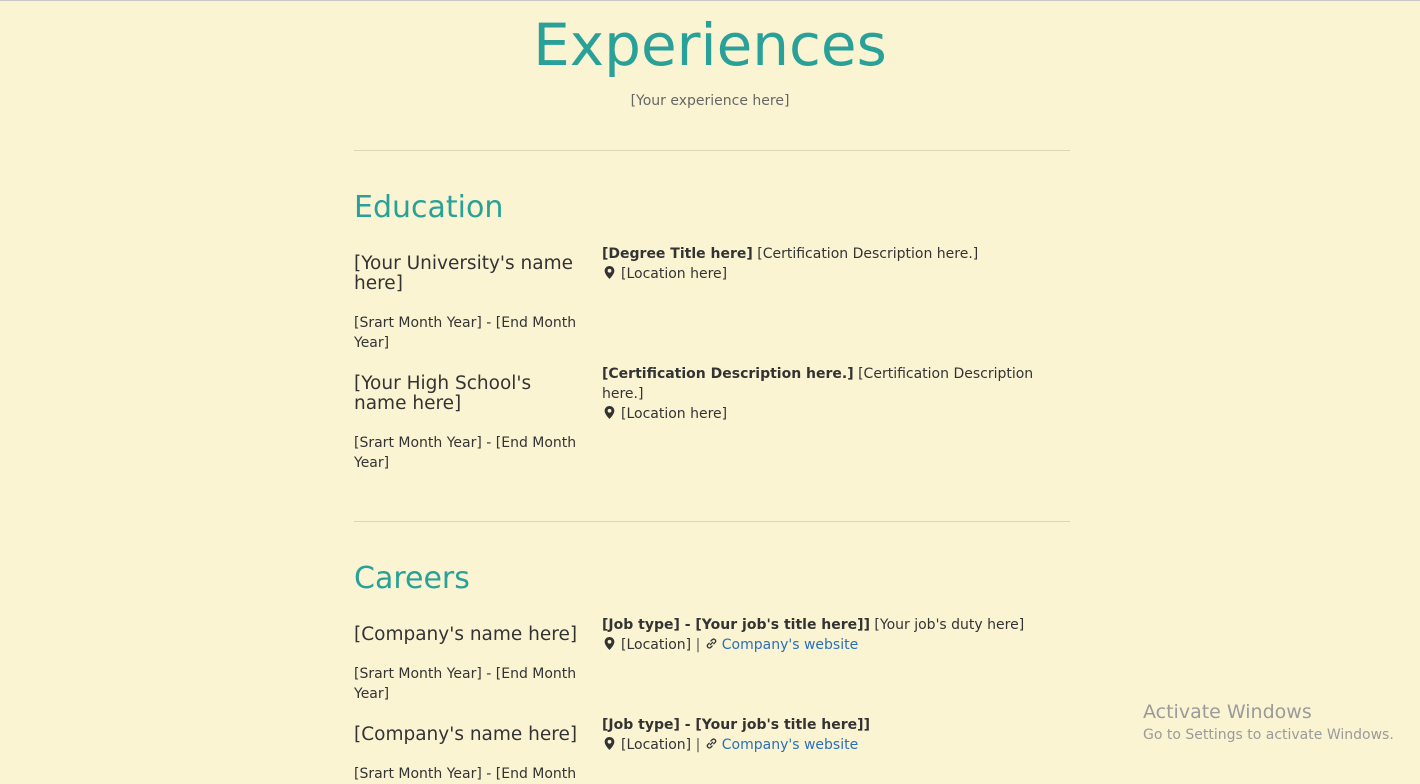 The image size is (1420, 784). I want to click on page-subtitle: [Your experience here], so click(710, 101).